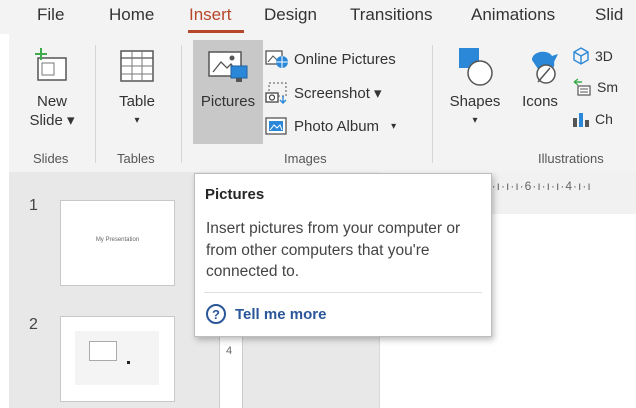 Image resolution: width=636 pixels, height=408 pixels. Describe the element at coordinates (538, 186) in the screenshot. I see `horizontal-ruler-marks: 8·ı·ı·ı·6·ı·ı·ı·4·ı·ı` at that location.